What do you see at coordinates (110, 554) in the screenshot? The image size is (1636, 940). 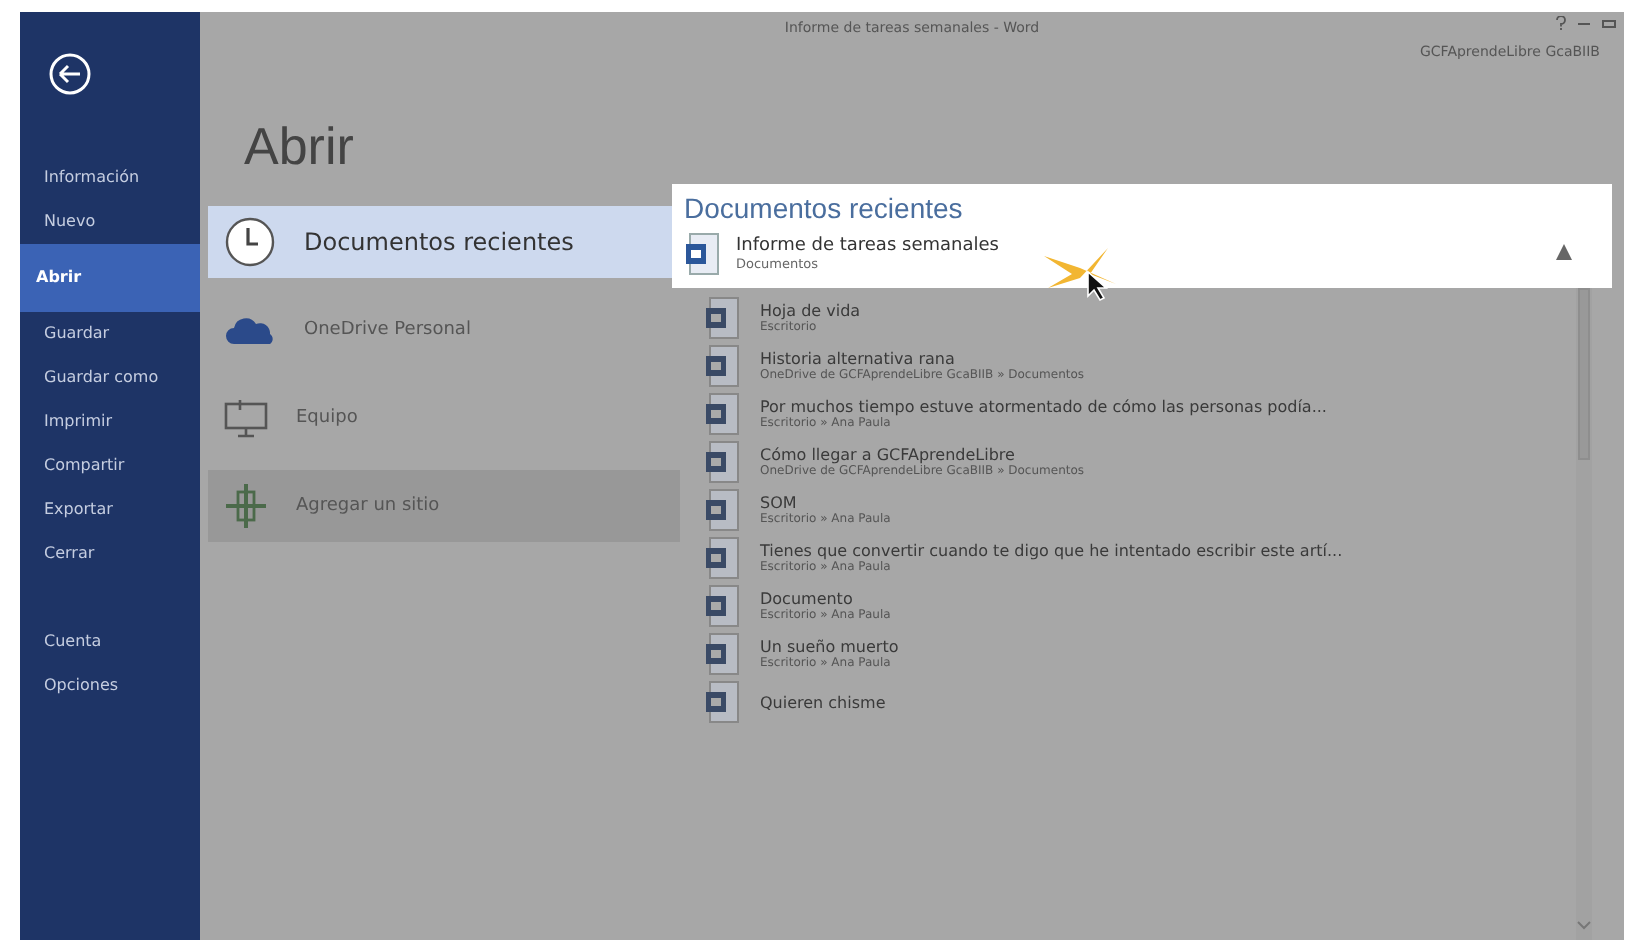 I see `sidebar-item: Cerrar` at bounding box center [110, 554].